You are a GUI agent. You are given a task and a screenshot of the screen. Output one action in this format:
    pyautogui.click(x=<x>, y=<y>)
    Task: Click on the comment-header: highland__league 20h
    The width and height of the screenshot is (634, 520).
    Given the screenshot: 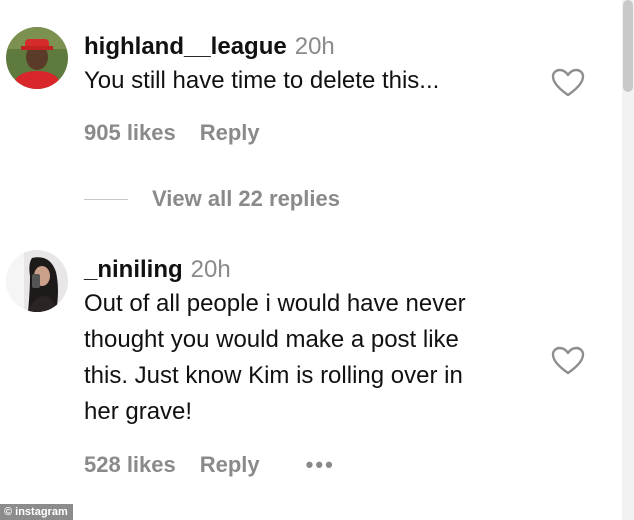 What is the action you would take?
    pyautogui.click(x=209, y=47)
    